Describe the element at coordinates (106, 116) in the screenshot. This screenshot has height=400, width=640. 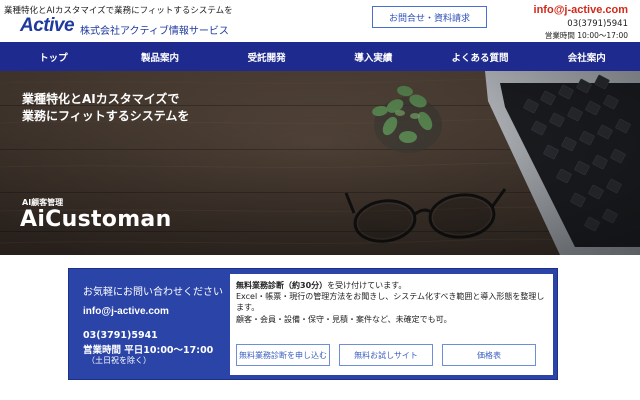
I see `hero-tagline-line2: 業務にフィットするシステムを` at that location.